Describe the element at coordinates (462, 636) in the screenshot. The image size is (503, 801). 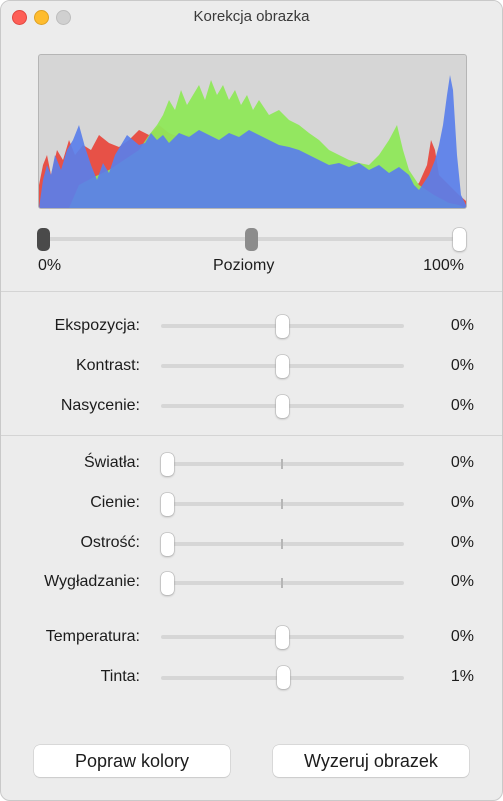
I see `temperature-value: 0%` at that location.